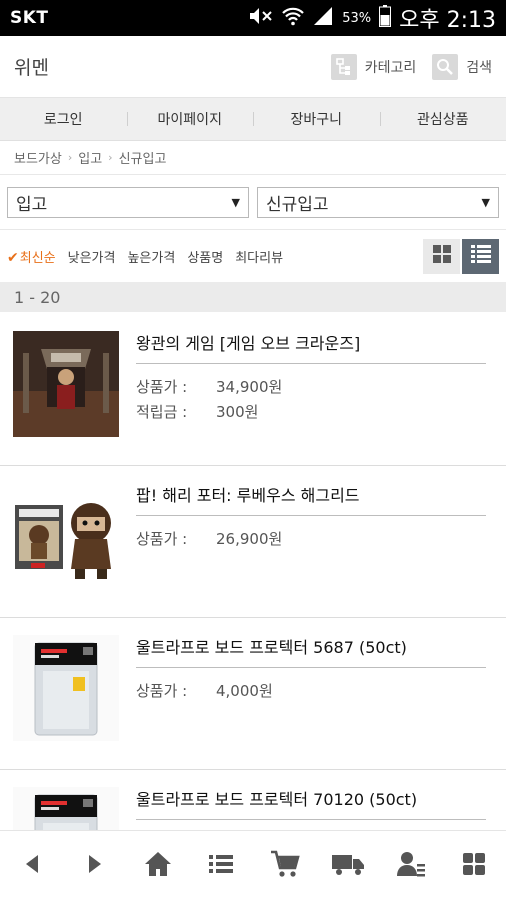  What do you see at coordinates (311, 347) in the screenshot?
I see `product-name: 왕관의 게임 [게임 오브 크라운즈]` at bounding box center [311, 347].